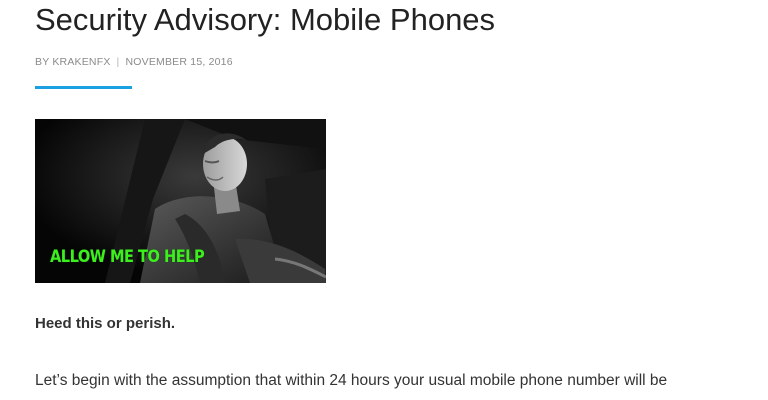  What do you see at coordinates (83, 87) in the screenshot?
I see `title-accent-divider` at bounding box center [83, 87].